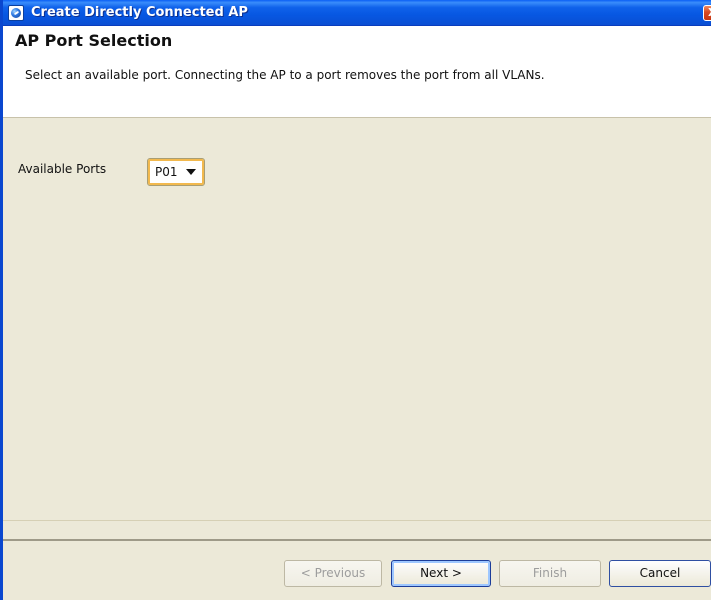 The width and height of the screenshot is (711, 600). Describe the element at coordinates (166, 172) in the screenshot. I see `available-ports-value: P01` at that location.